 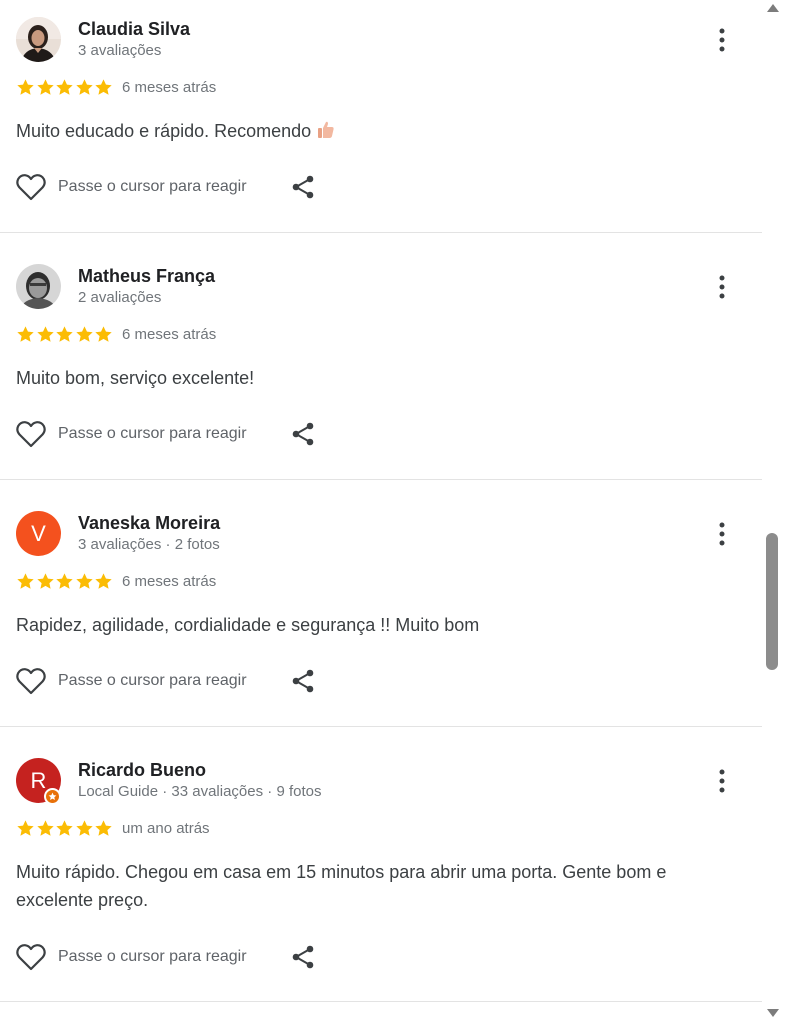 I want to click on local-guide-badge, so click(x=52, y=796).